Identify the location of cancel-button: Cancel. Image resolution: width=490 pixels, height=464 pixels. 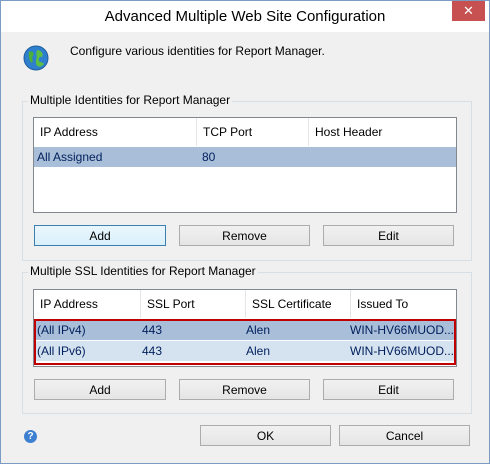
(404, 435).